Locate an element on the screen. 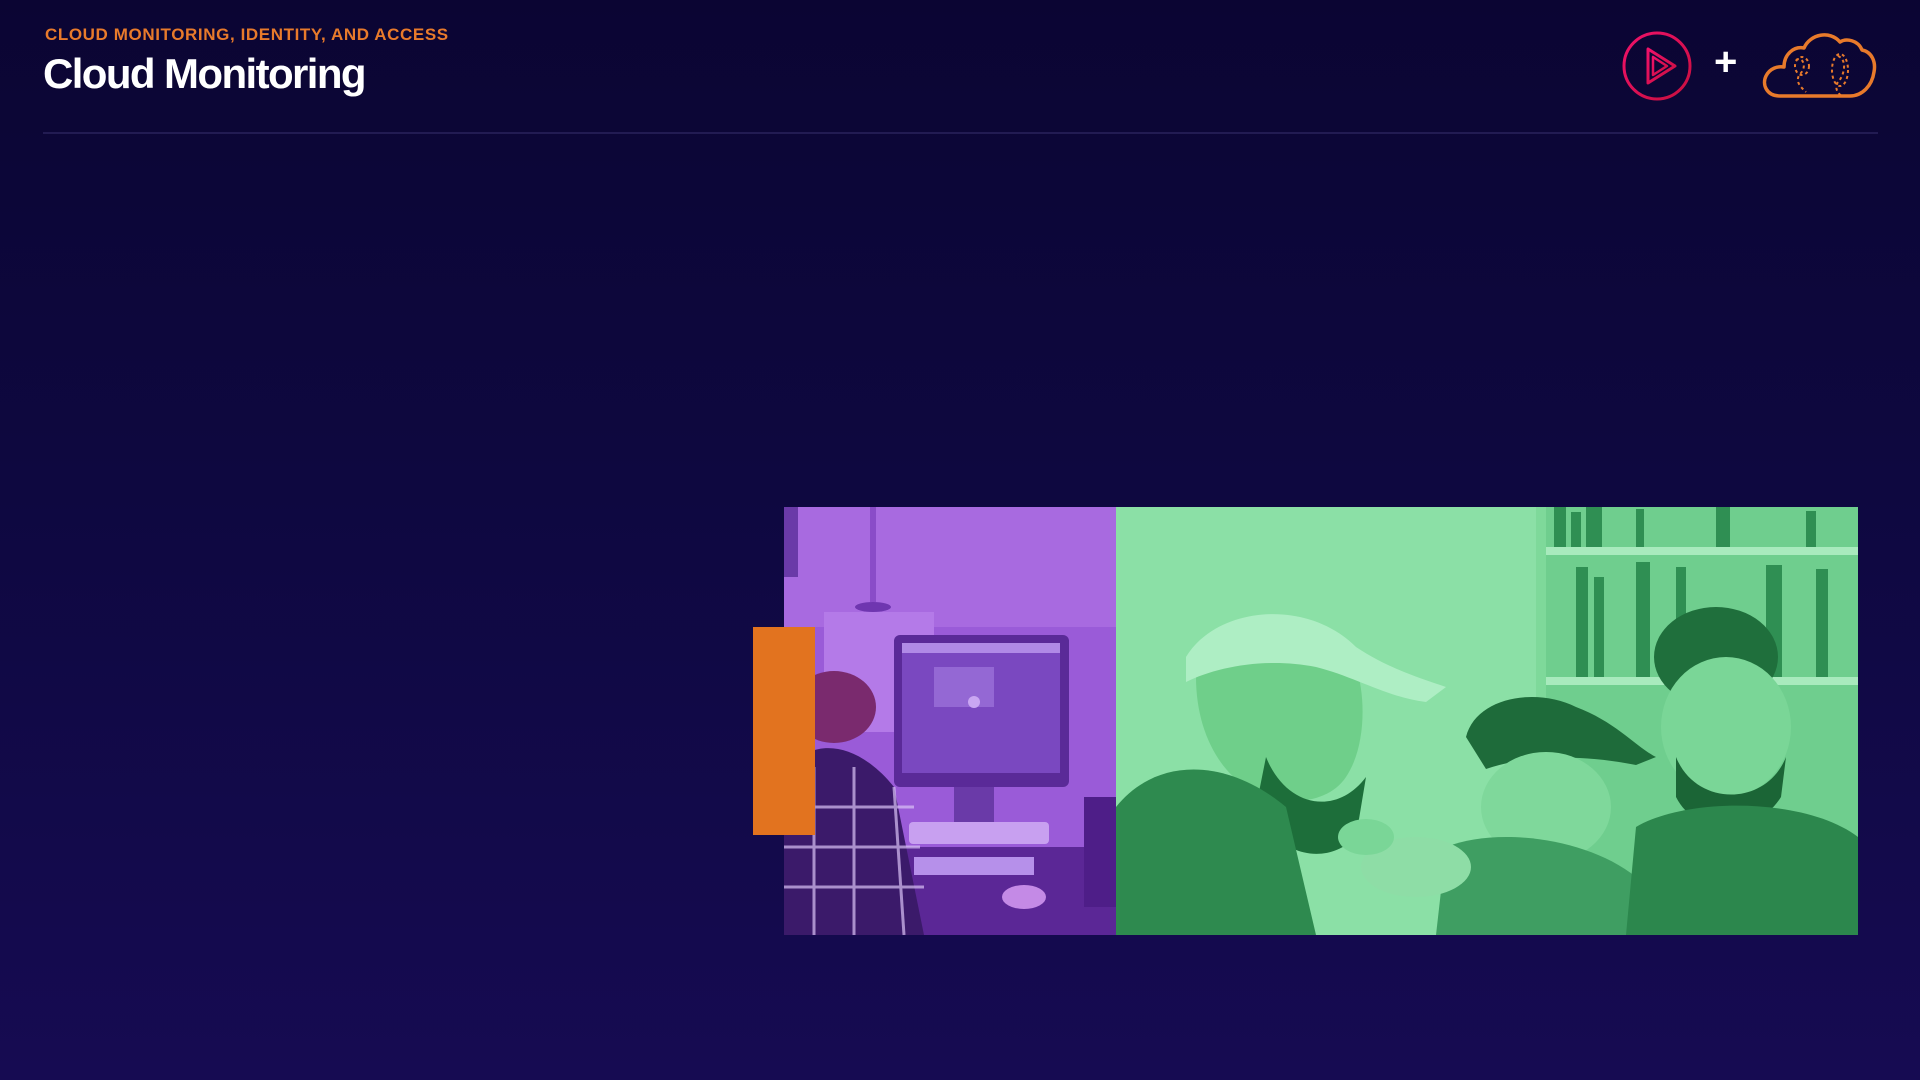  header-divider is located at coordinates (960, 133).